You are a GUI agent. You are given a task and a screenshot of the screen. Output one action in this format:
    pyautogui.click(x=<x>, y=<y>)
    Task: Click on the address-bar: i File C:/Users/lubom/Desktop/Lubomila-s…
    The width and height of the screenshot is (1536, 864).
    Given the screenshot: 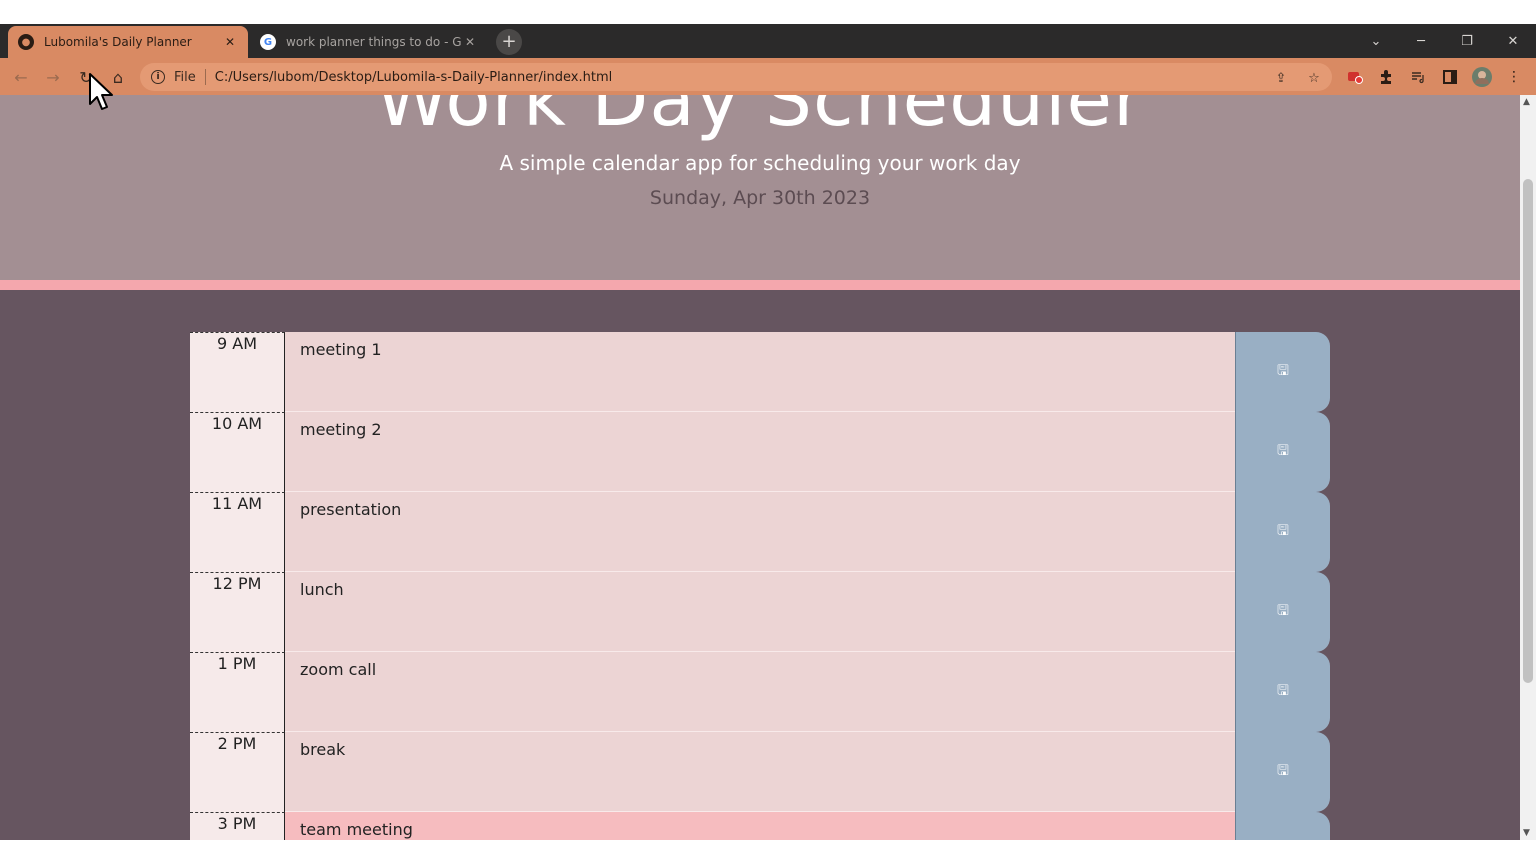 What is the action you would take?
    pyautogui.click(x=736, y=77)
    